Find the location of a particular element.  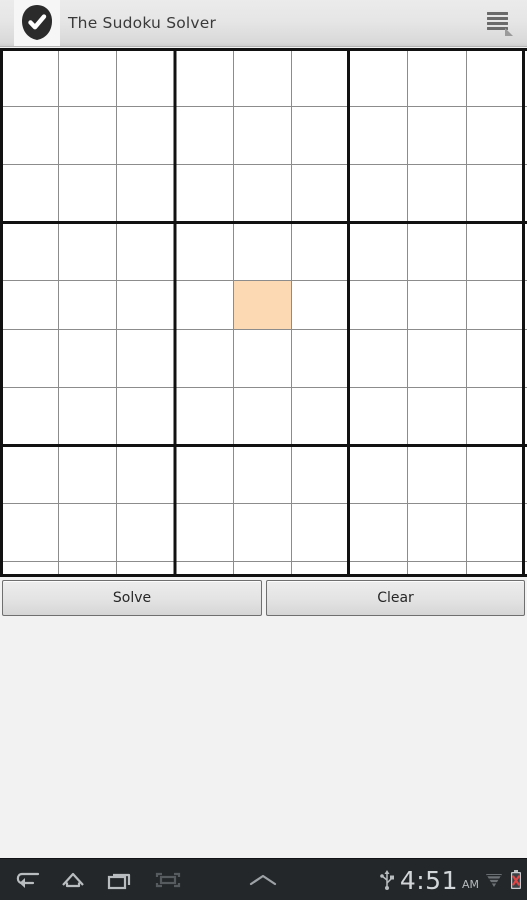

clear-button: Clear is located at coordinates (395, 598).